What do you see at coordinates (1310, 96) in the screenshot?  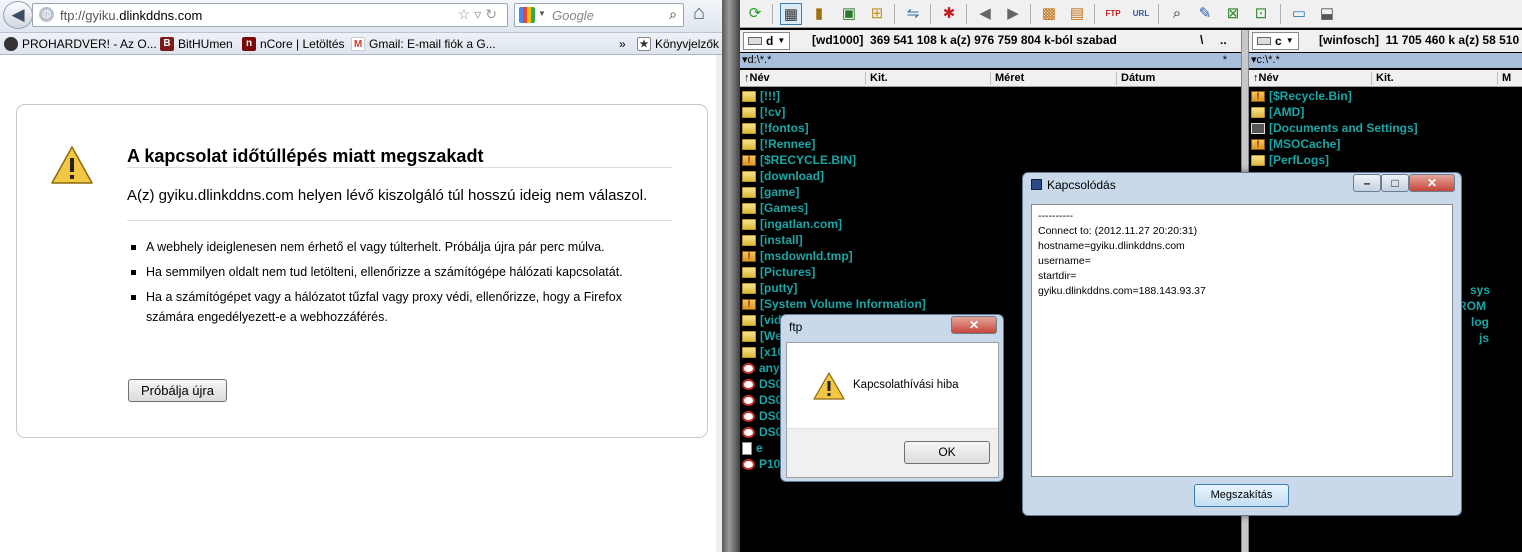 I see `file-name: [$Recycle.Bin]` at bounding box center [1310, 96].